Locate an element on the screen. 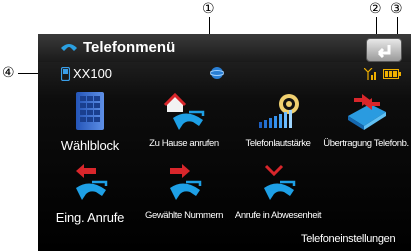 Image resolution: width=411 pixels, height=251 pixels. status-bar: XX100 is located at coordinates (224, 74).